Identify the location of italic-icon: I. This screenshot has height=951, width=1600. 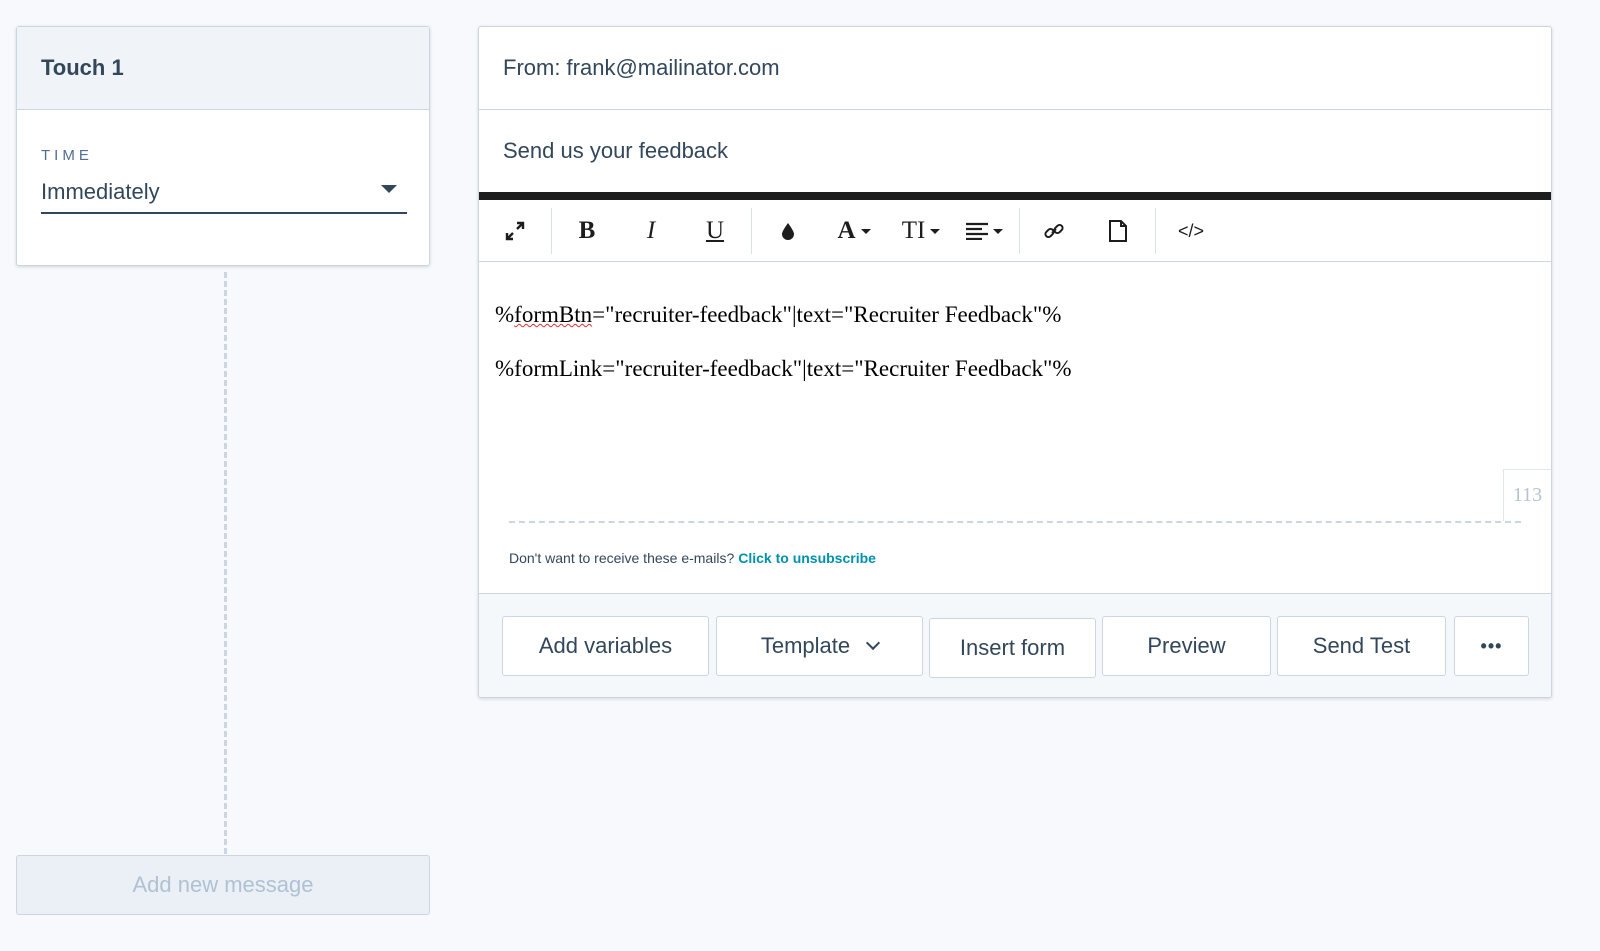
(651, 231).